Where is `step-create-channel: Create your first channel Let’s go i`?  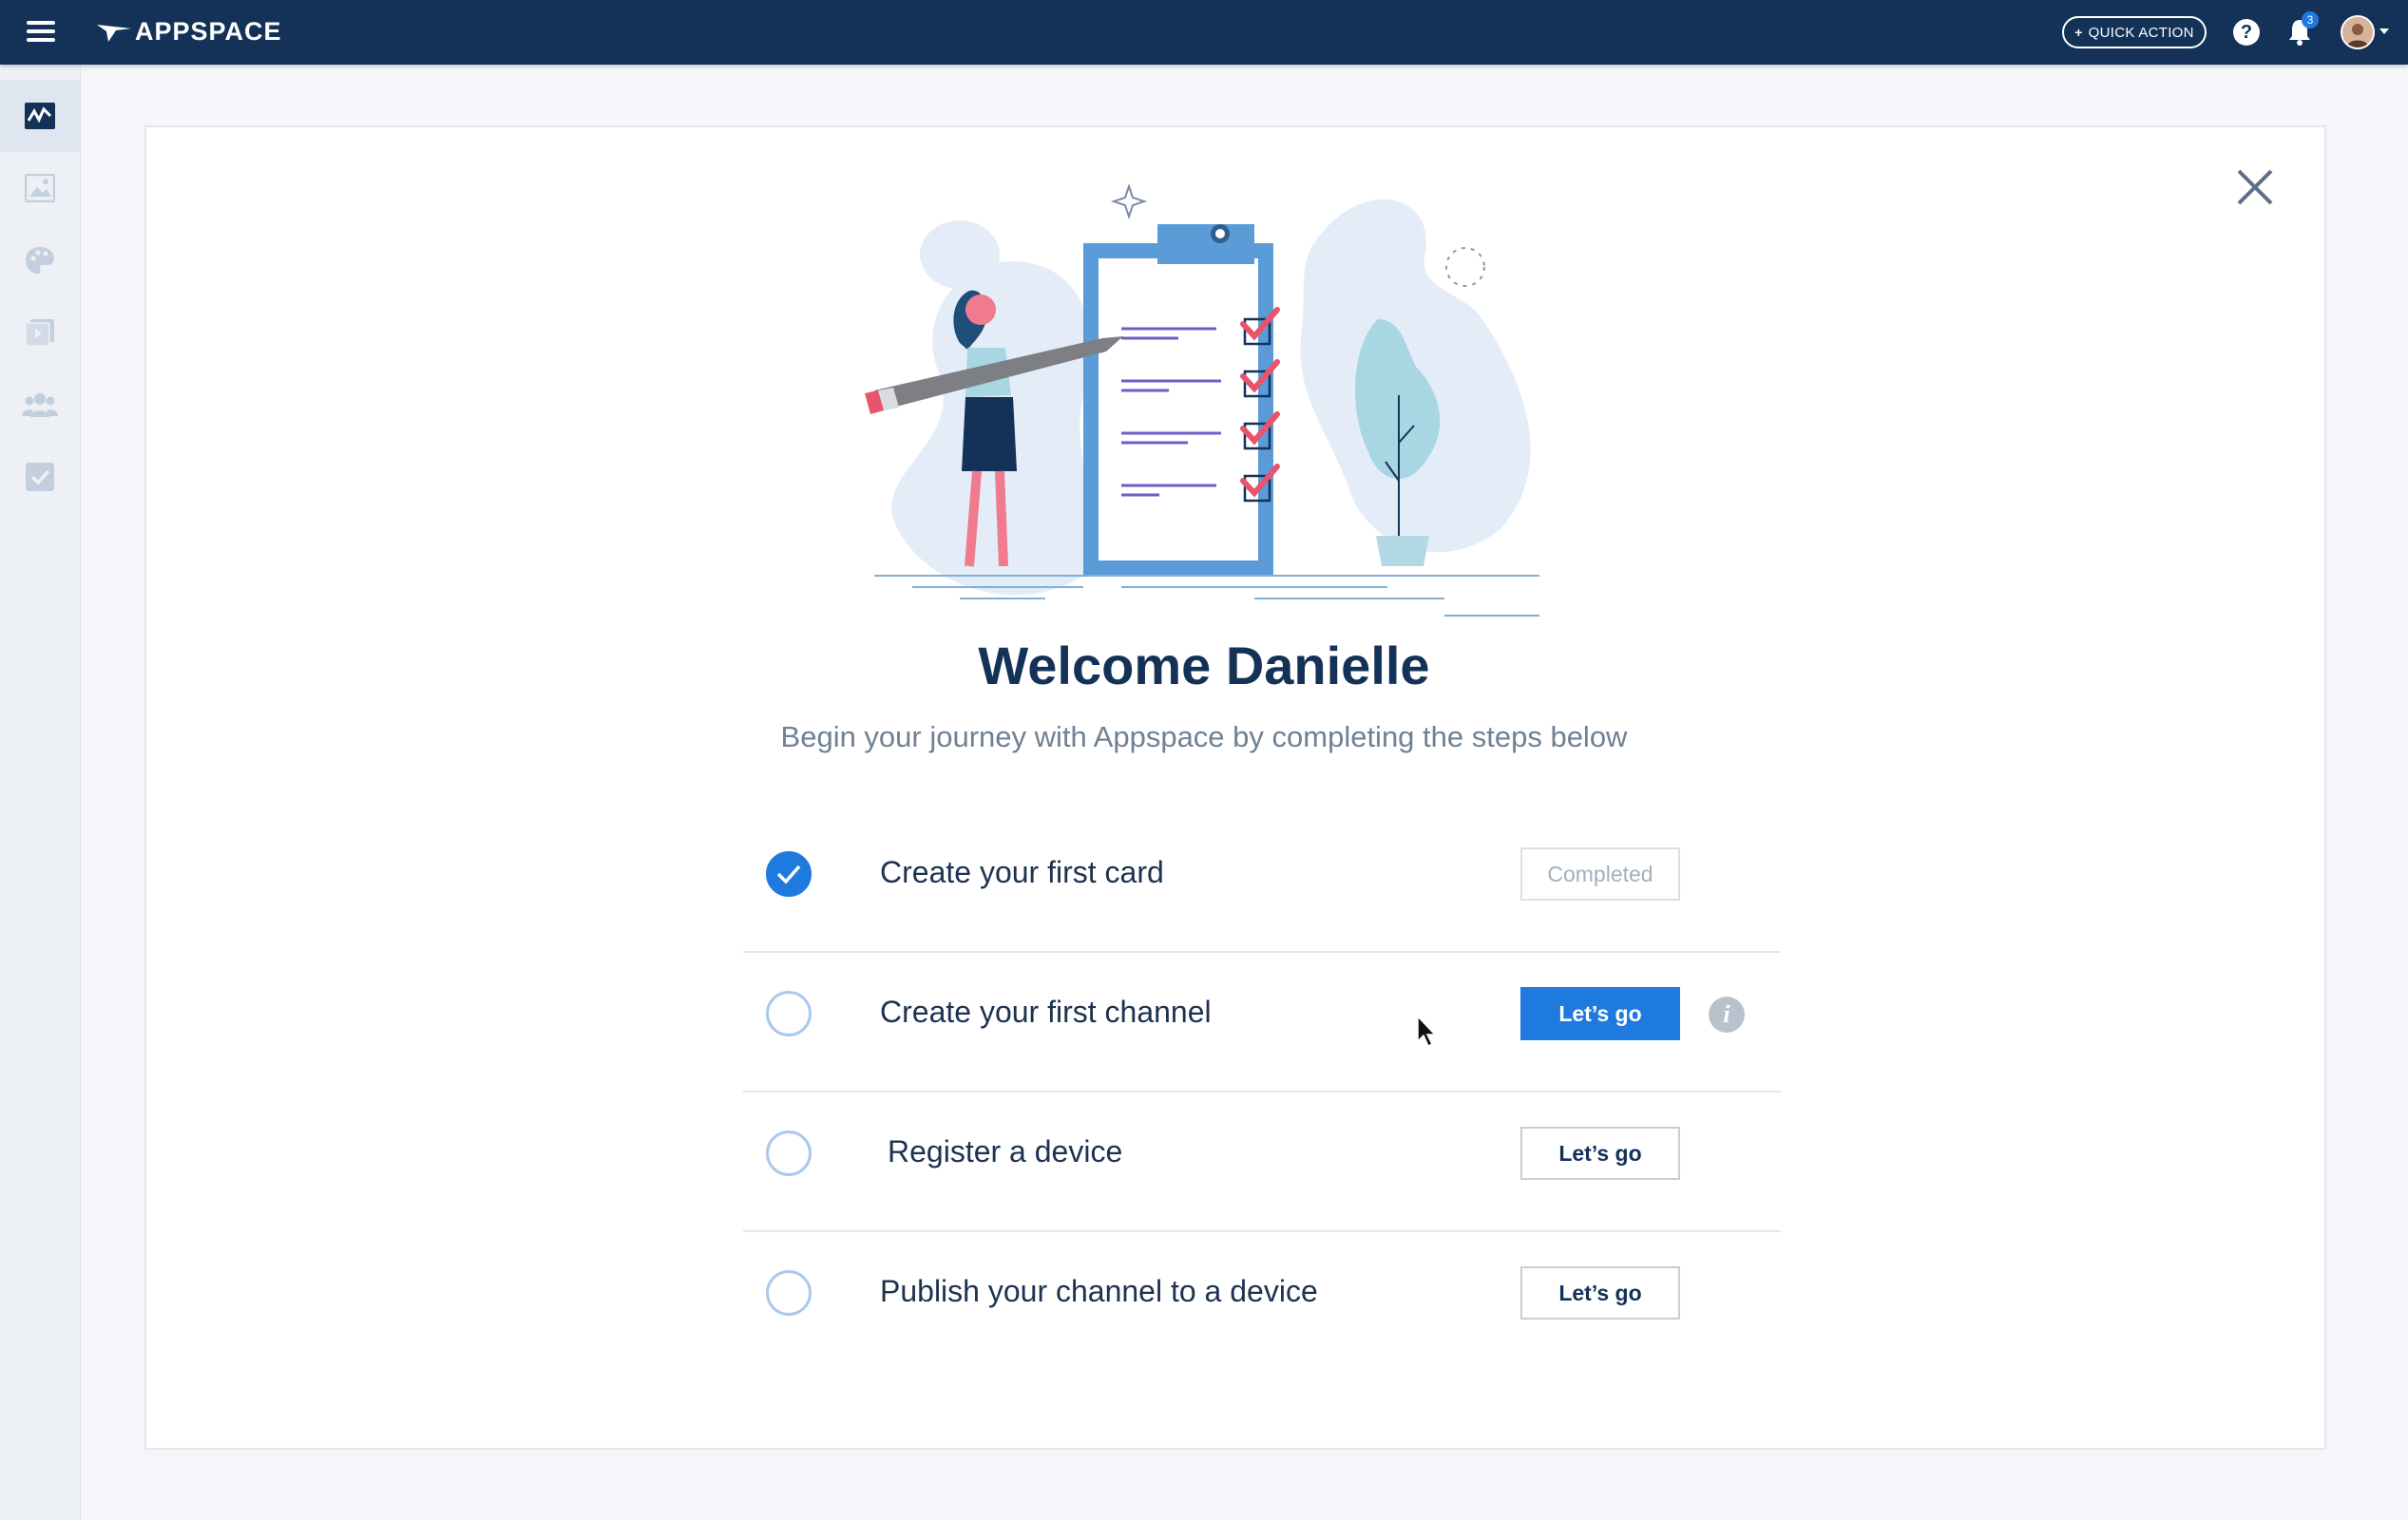
step-create-channel: Create your first channel Let’s go i is located at coordinates (1262, 1022).